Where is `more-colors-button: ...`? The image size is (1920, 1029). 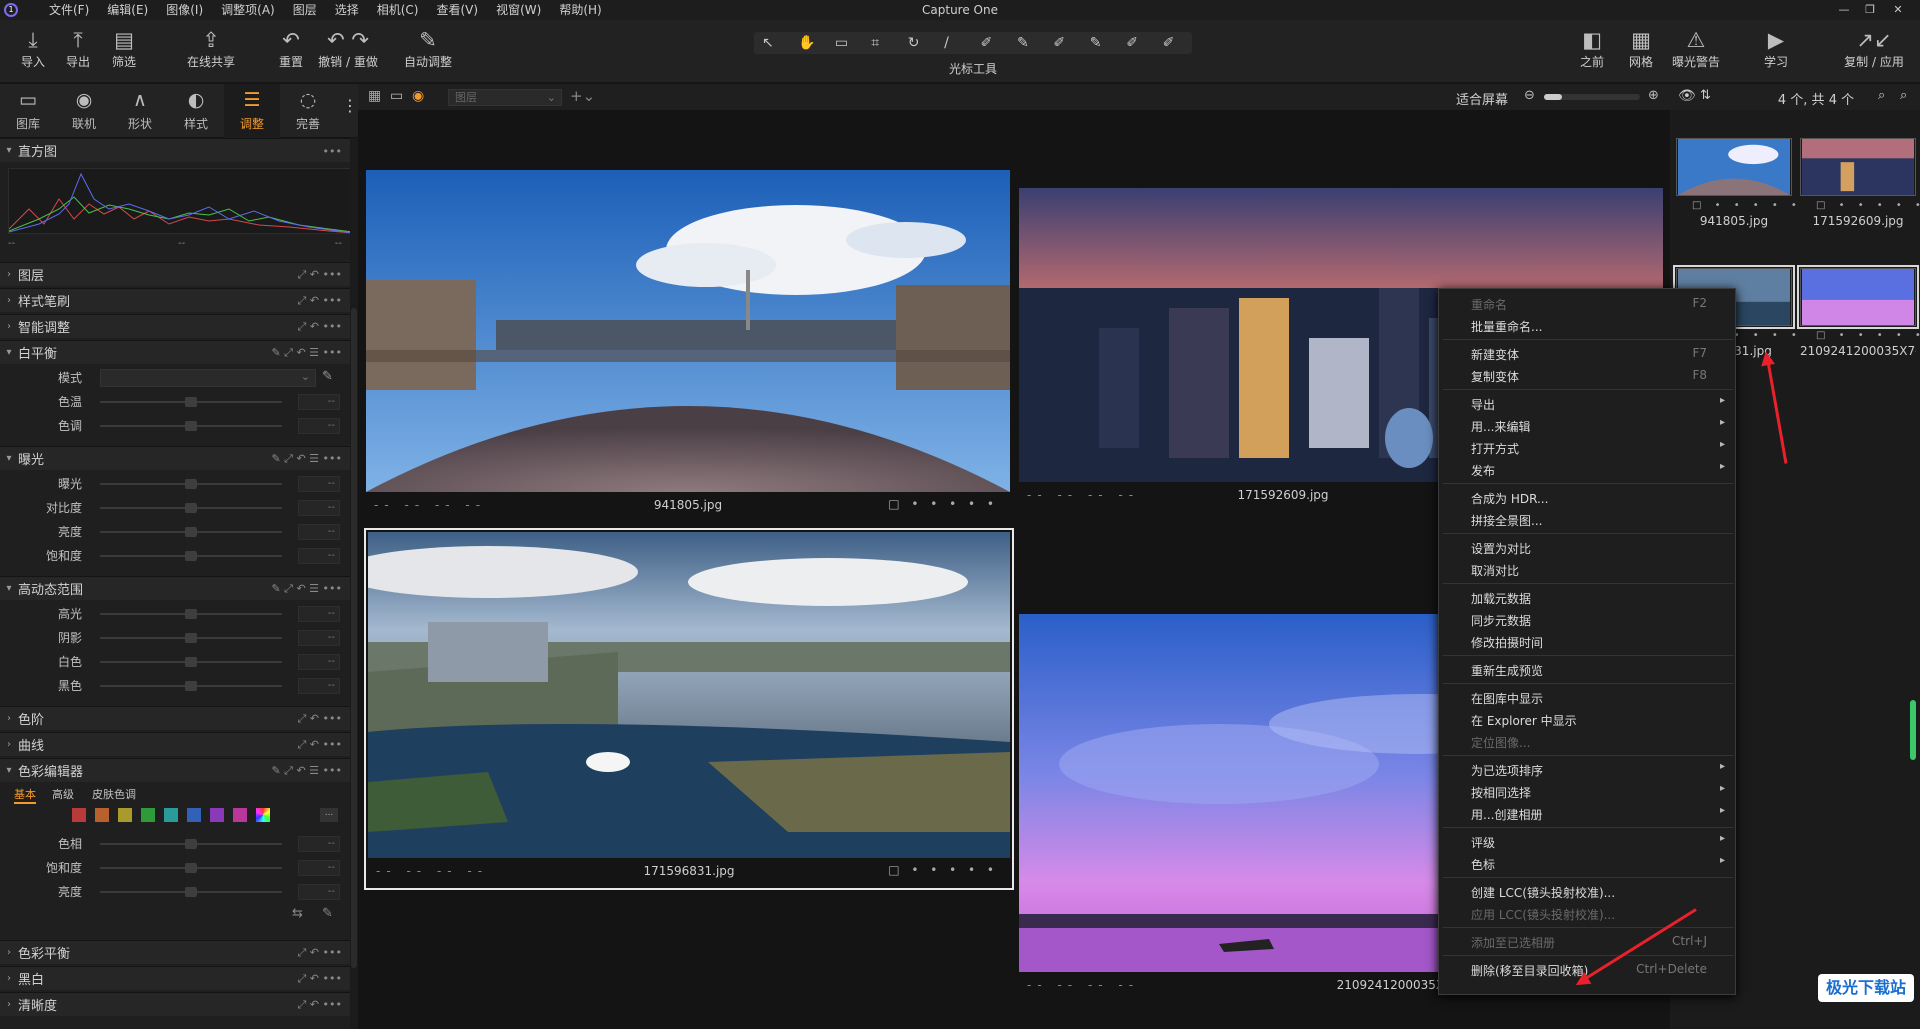
more-colors-button: ... is located at coordinates (329, 815).